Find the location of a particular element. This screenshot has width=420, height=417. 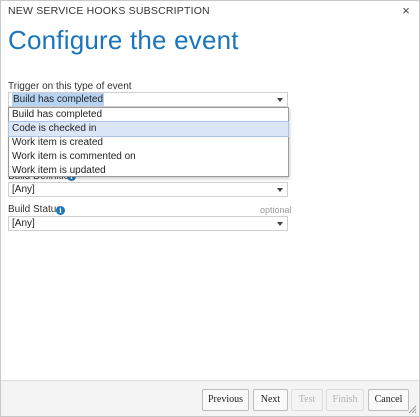

trigger-select: Build has completed is located at coordinates (148, 99).